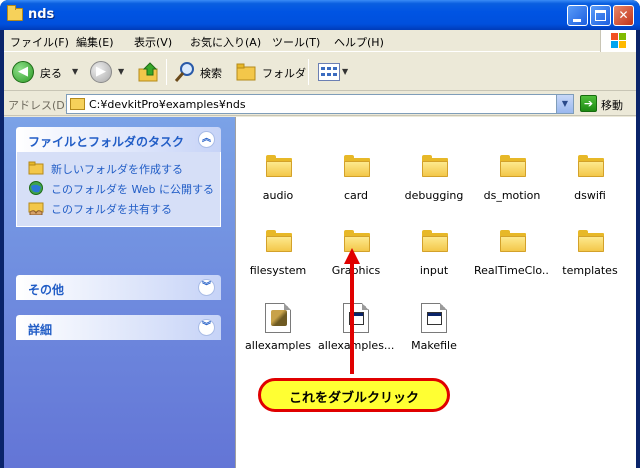  I want to click on file-item: Makefile, so click(434, 335).